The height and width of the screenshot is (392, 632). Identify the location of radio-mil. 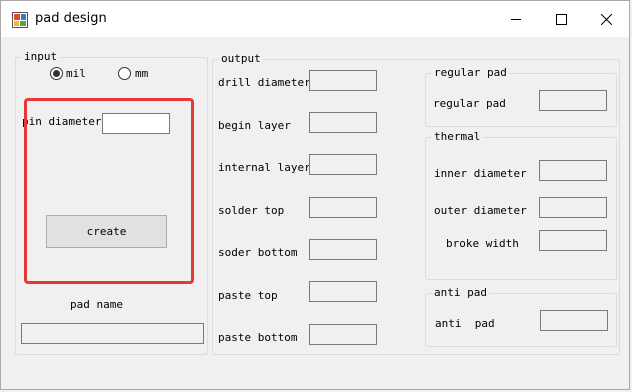
(56, 73).